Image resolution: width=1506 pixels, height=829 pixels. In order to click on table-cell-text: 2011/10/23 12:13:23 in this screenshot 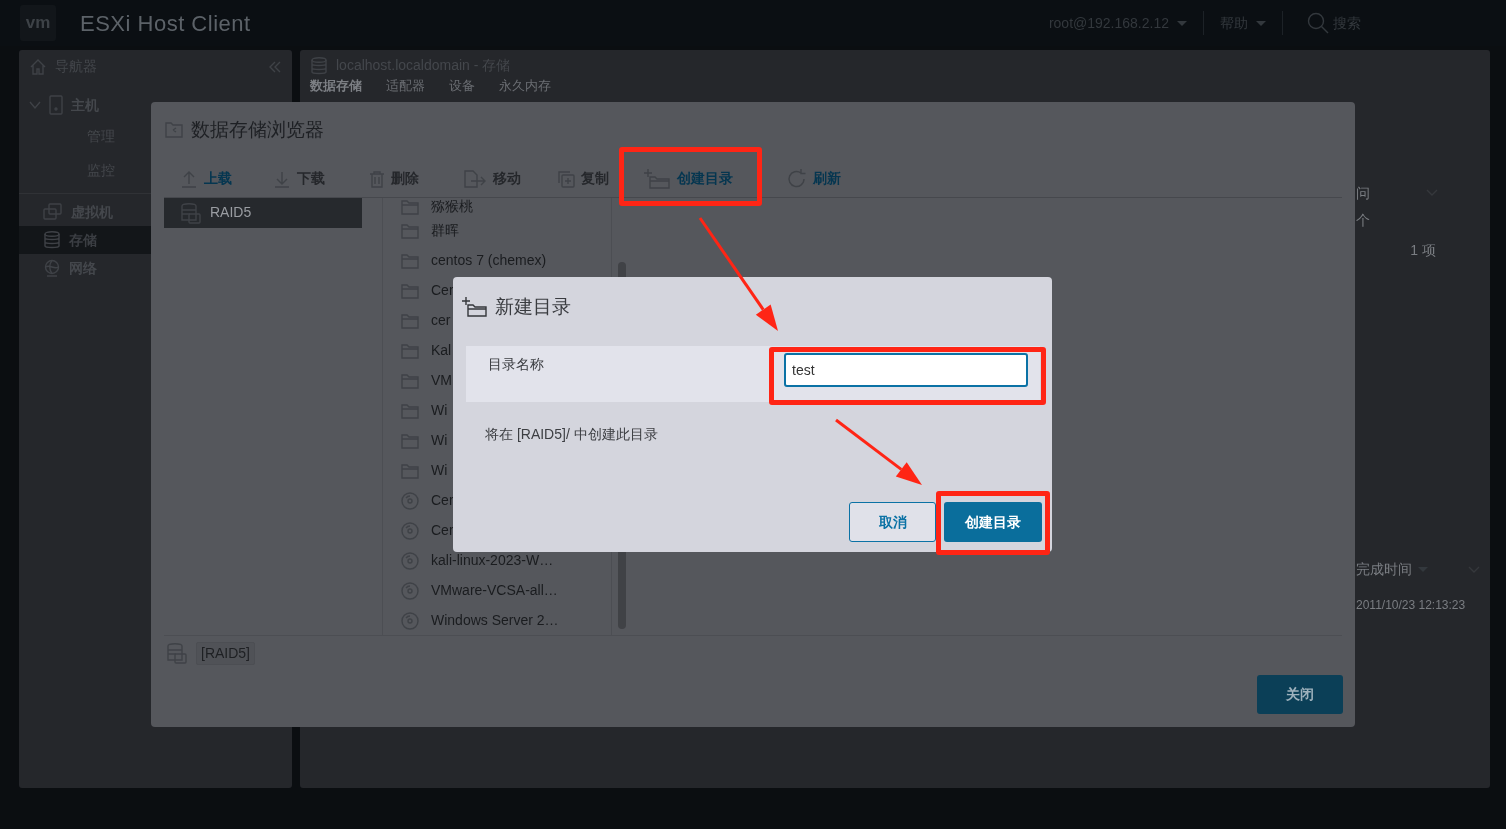, I will do `click(1411, 605)`.